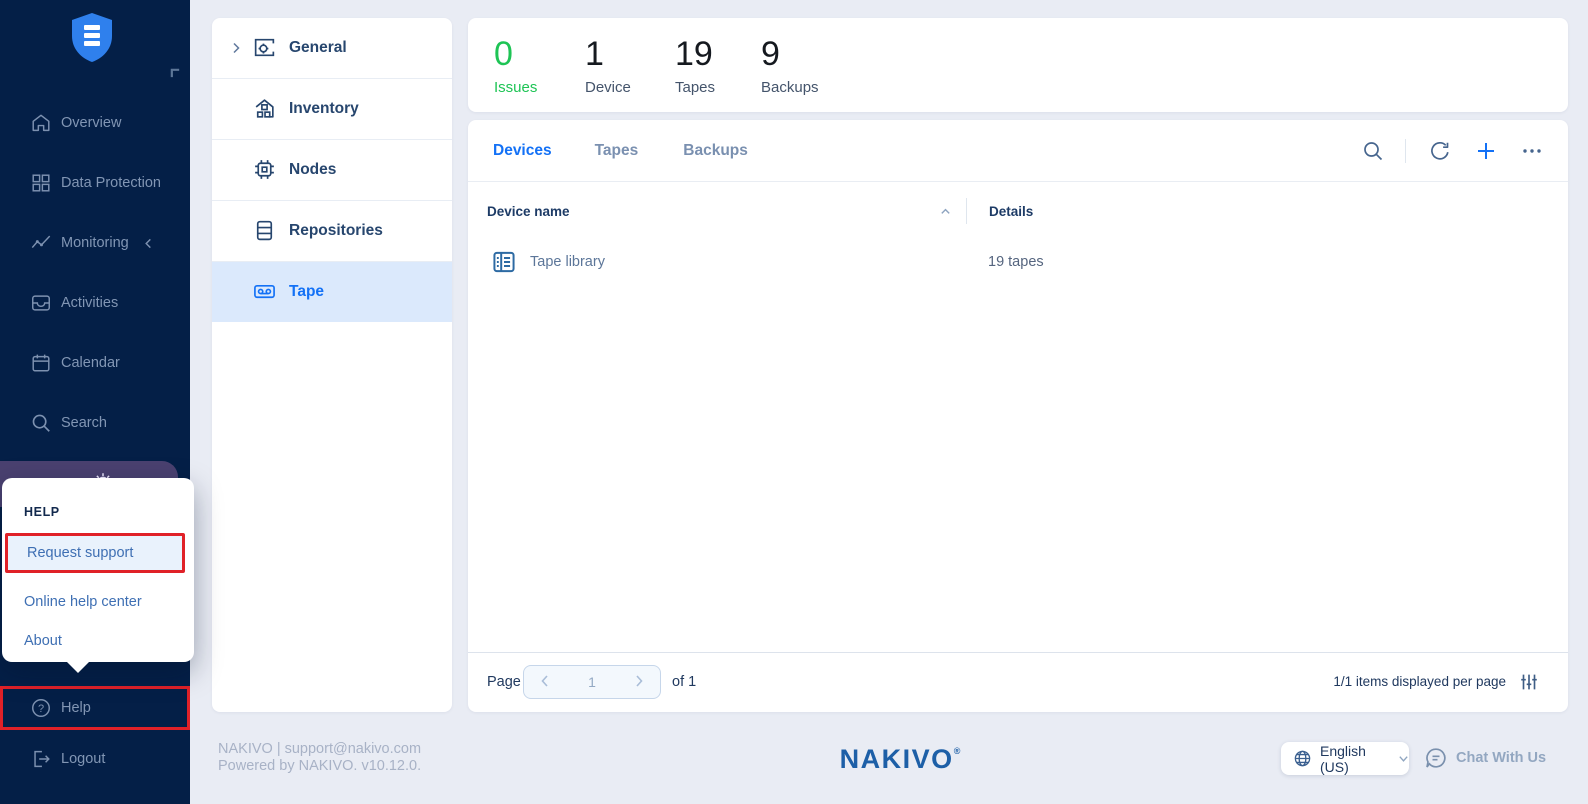 The width and height of the screenshot is (1588, 804). I want to click on page-stepper: 1, so click(592, 682).